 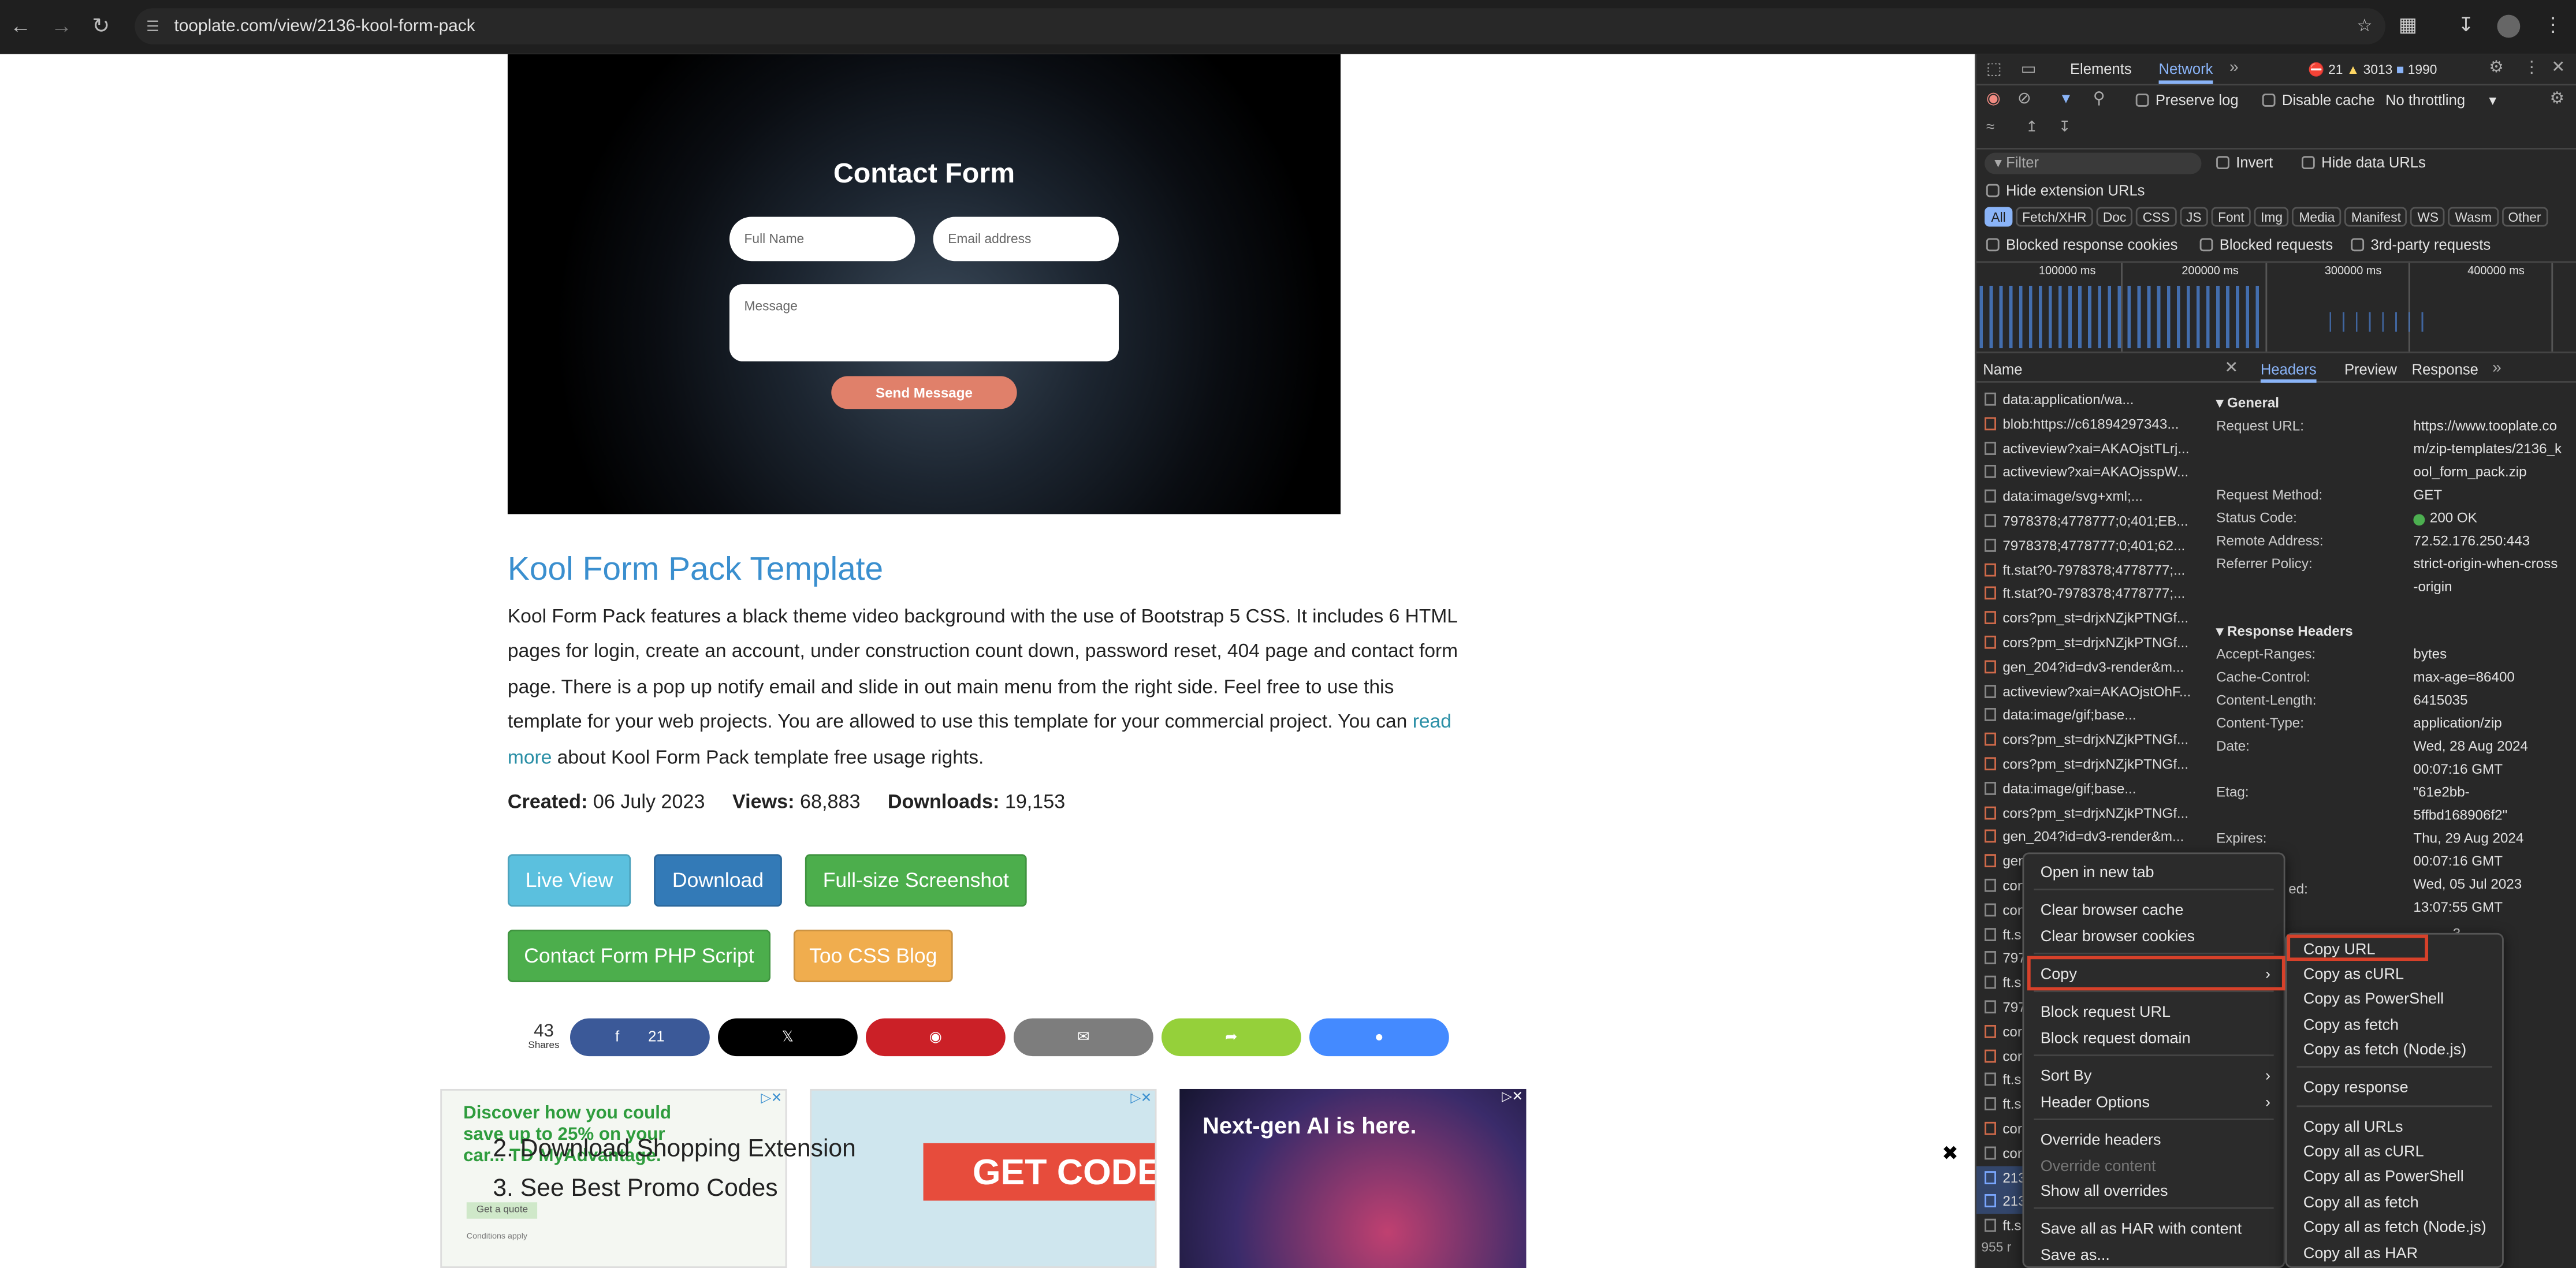 I want to click on context-menu-item: Show all overrides, so click(x=2154, y=1192).